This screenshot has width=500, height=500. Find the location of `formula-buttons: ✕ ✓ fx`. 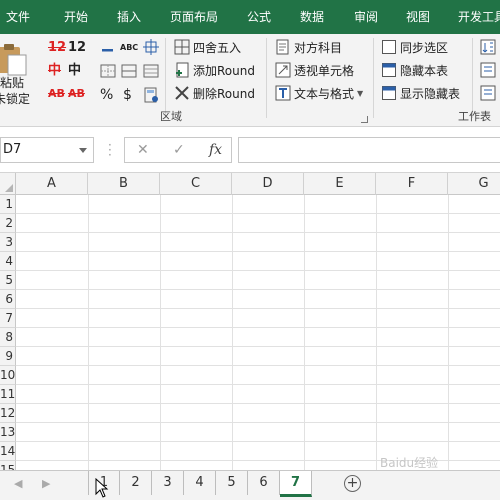

formula-buttons: ✕ ✓ fx is located at coordinates (178, 150).